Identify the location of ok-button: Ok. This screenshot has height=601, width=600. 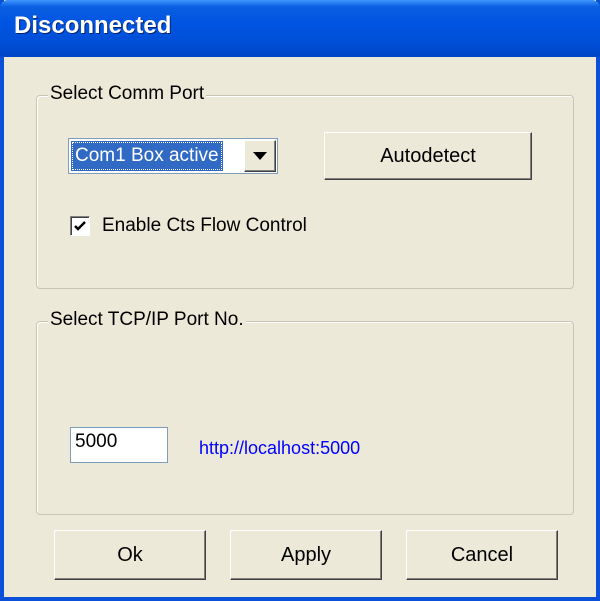
(130, 555).